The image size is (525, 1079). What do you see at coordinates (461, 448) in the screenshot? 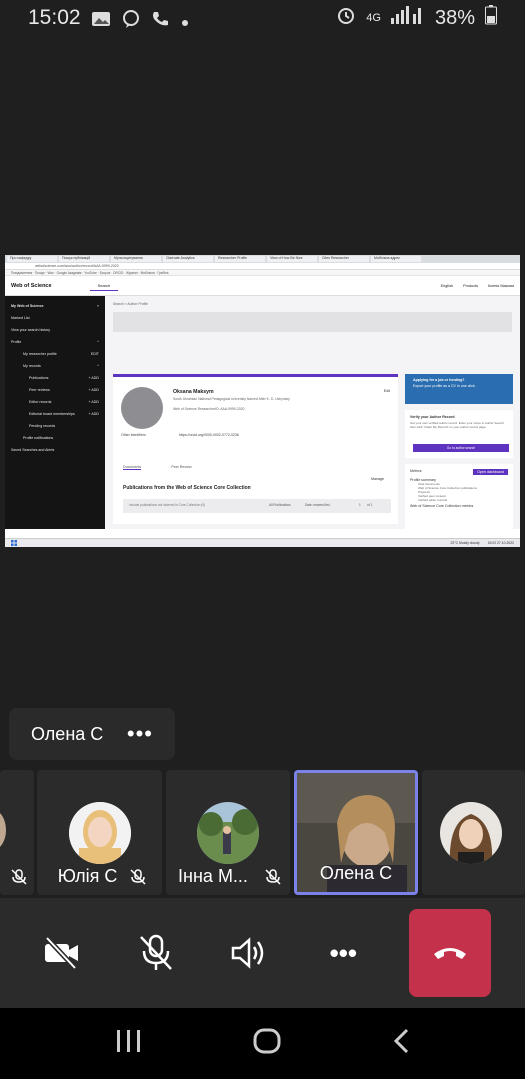
I see `author-search-button: Go to author search` at bounding box center [461, 448].